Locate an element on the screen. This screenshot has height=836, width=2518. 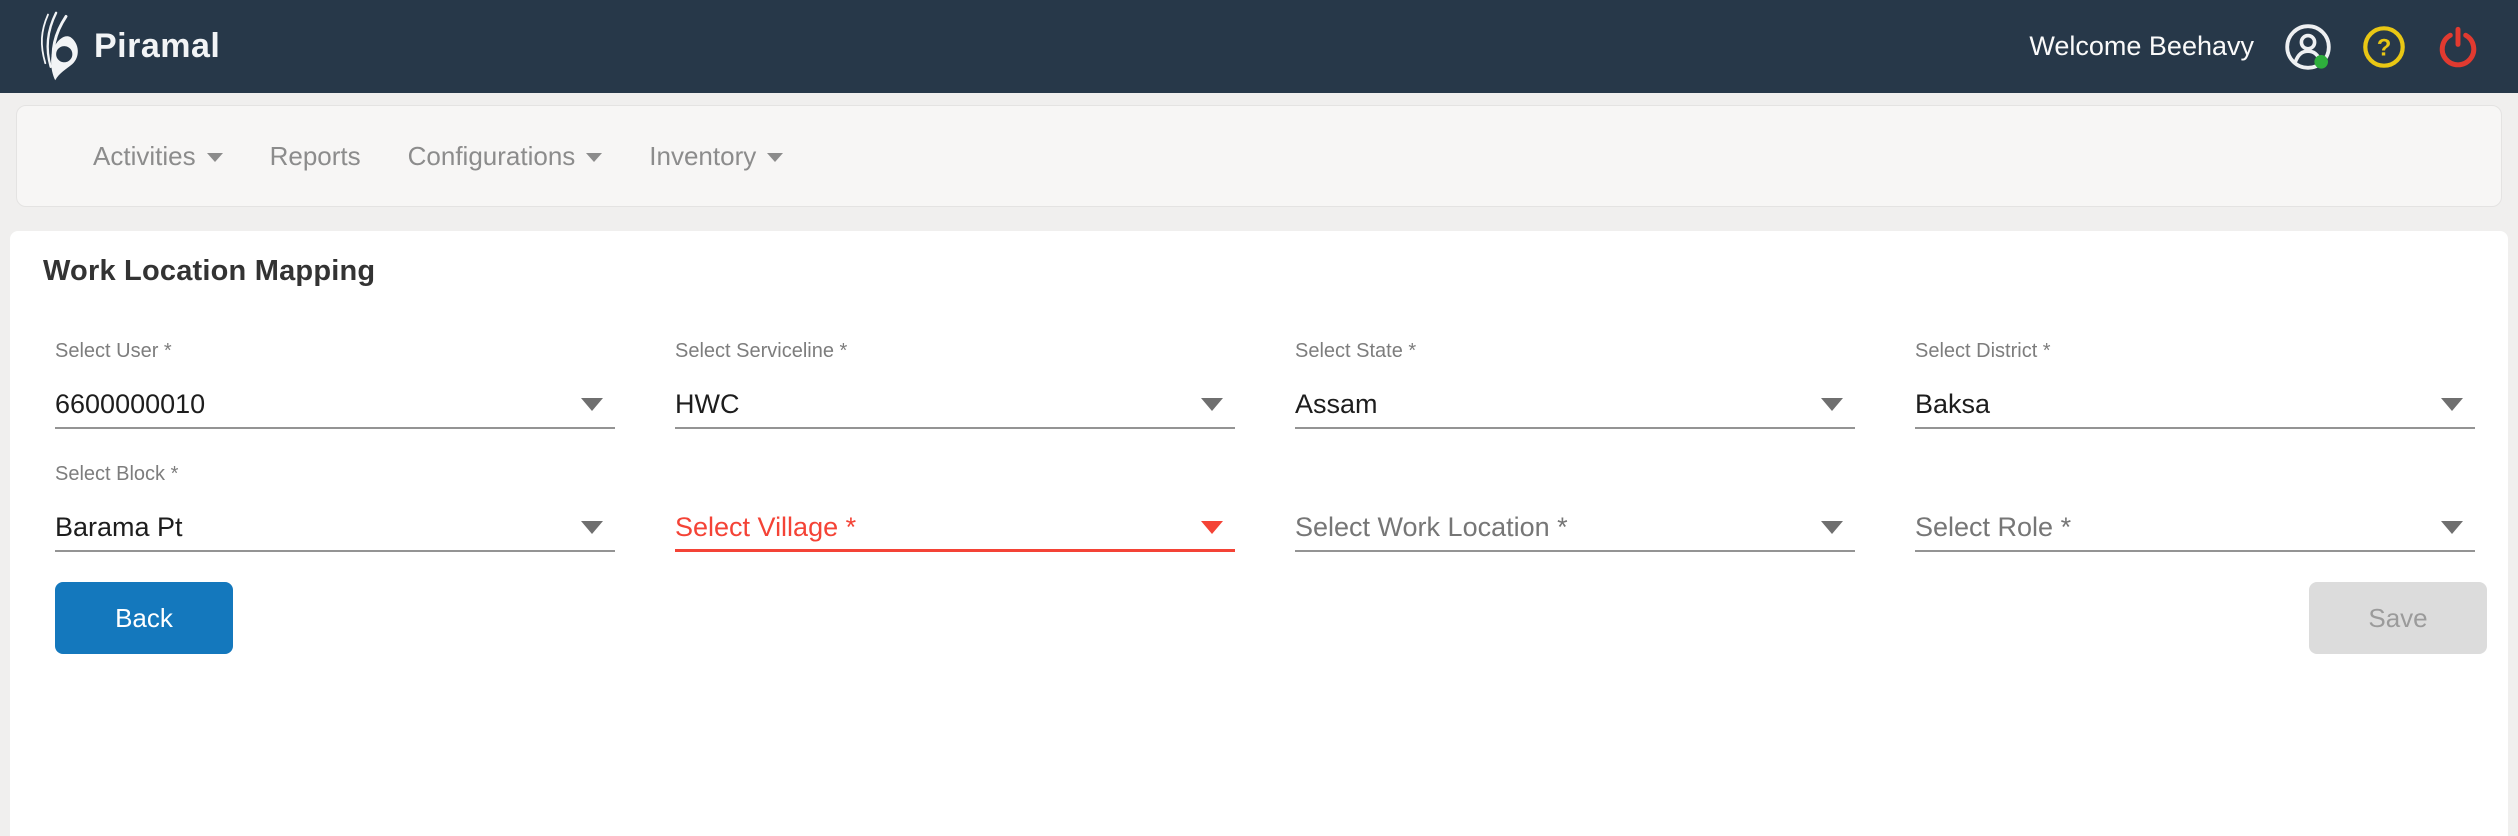
nav-item-label: Configurations is located at coordinates (491, 155).